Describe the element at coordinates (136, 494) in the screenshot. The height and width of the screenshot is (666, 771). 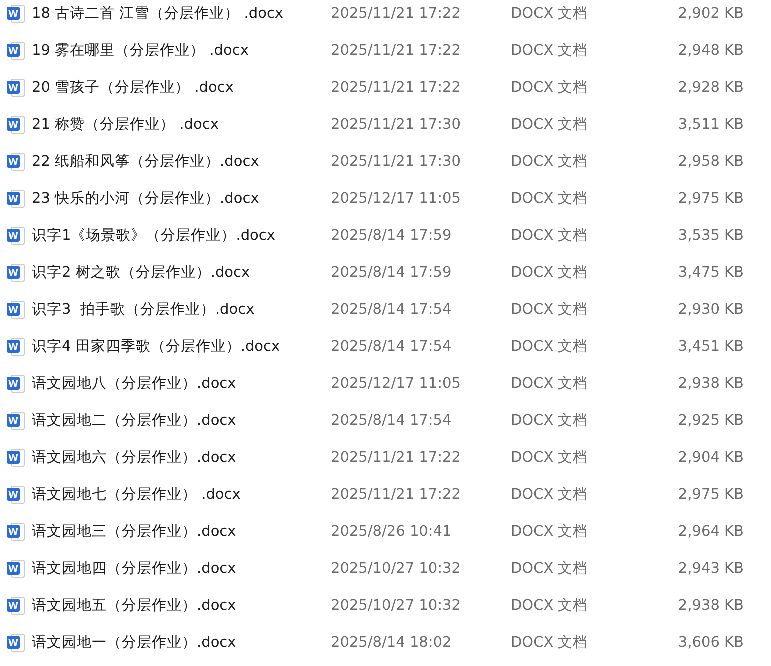
I see `file-name: 语文园地七（分层作业） .docx` at that location.